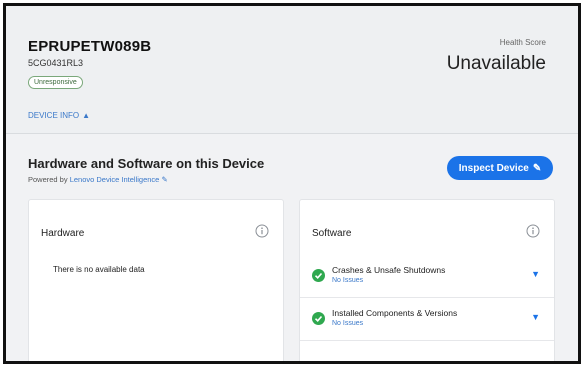  Describe the element at coordinates (55, 82) in the screenshot. I see `status-badge: Unresponsive` at that location.